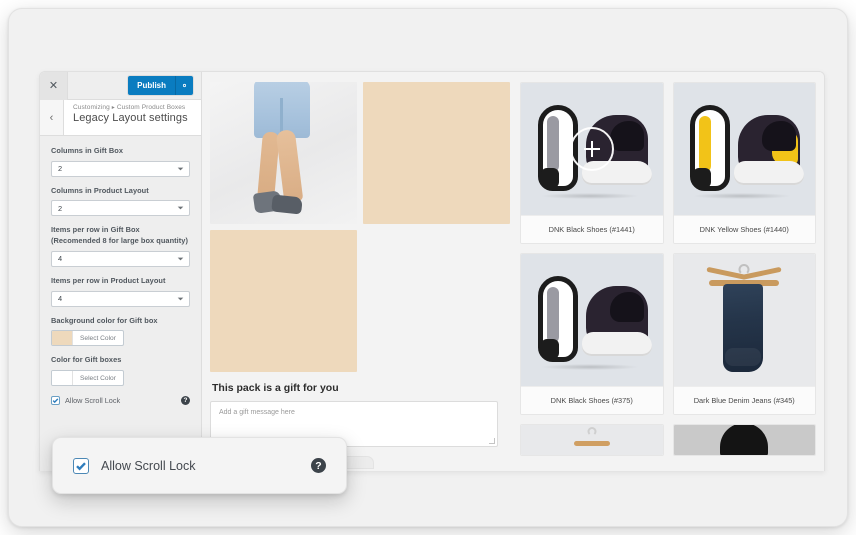  I want to click on product-card: DNK Black Shoes (#375), so click(592, 334).